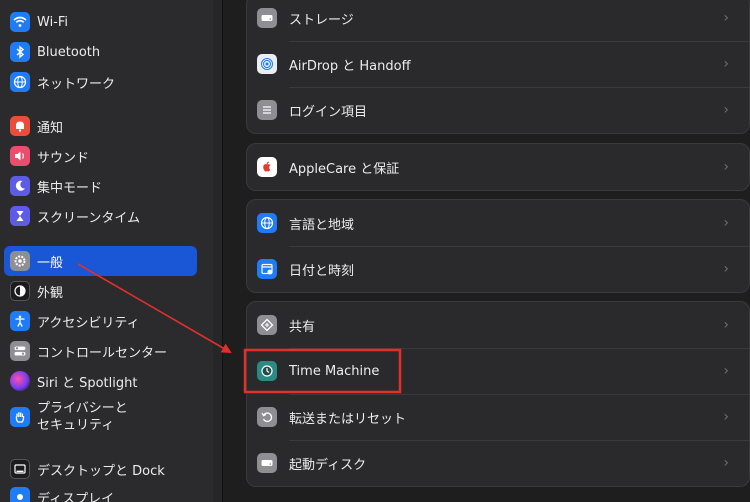  Describe the element at coordinates (498, 463) in the screenshot. I see `row-startup-disk: 起動ディスク ›` at that location.